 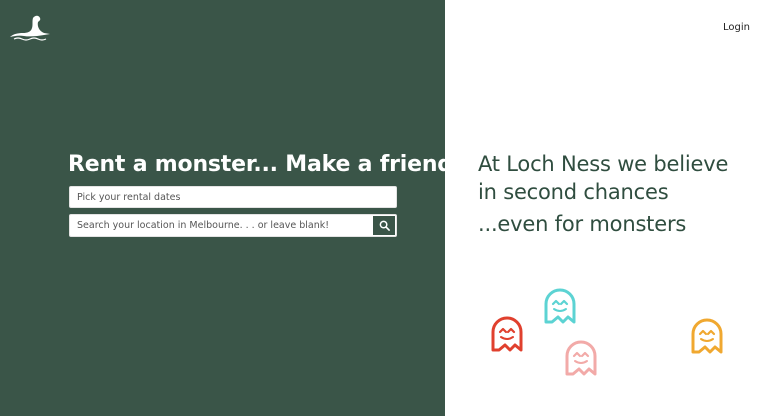 I want to click on tagline-line-3: ...even for monsters, so click(x=582, y=224).